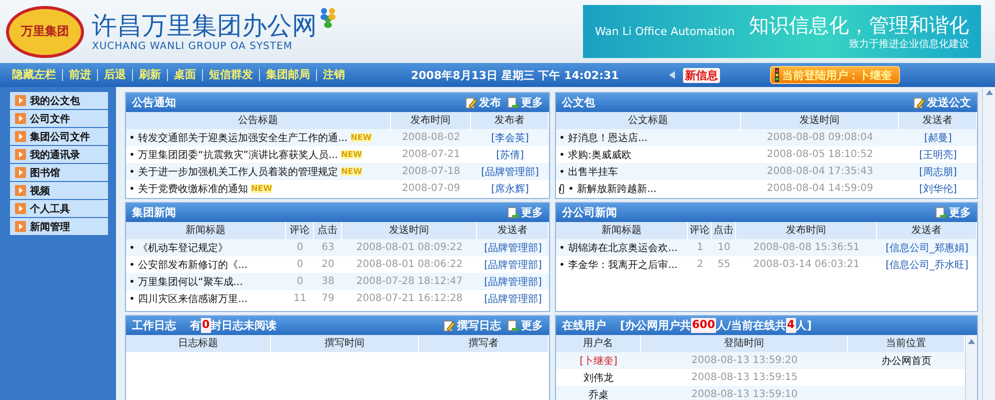 The height and width of the screenshot is (400, 995). Describe the element at coordinates (409, 298) in the screenshot. I see `table-cell: 2008-07-21 16:12:28` at that location.